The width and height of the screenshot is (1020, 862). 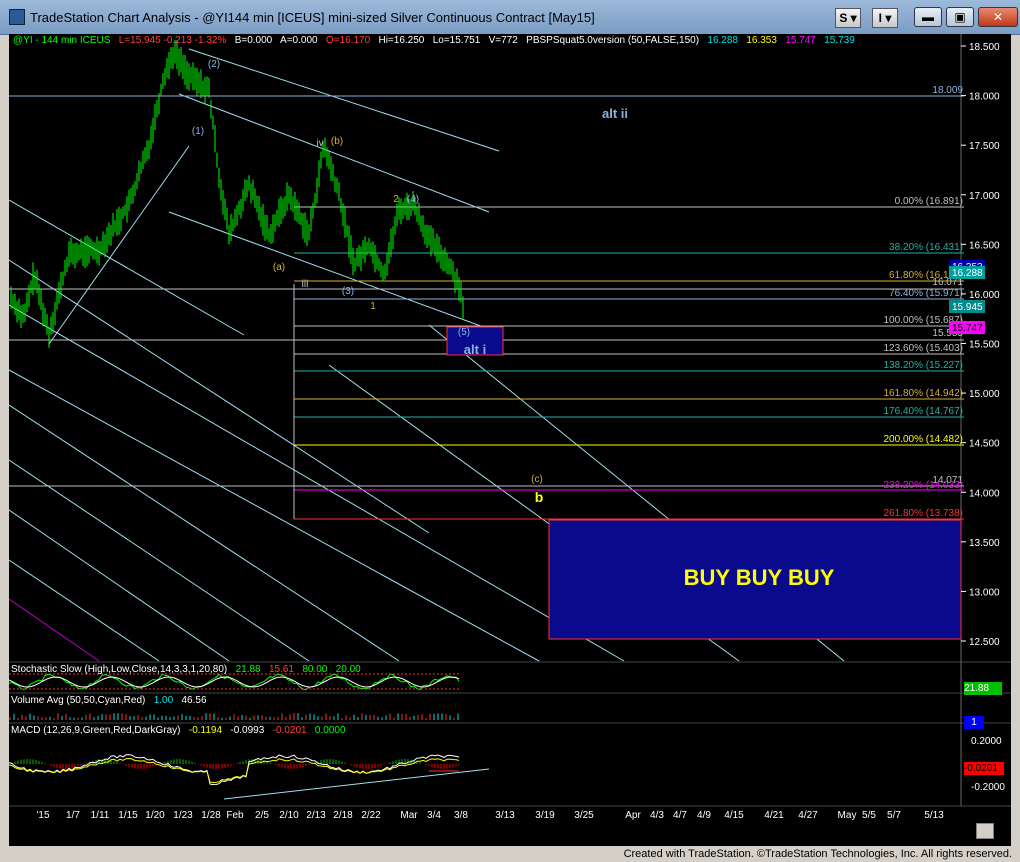 I want to click on time-tick-label: 2/13, so click(x=316, y=815).